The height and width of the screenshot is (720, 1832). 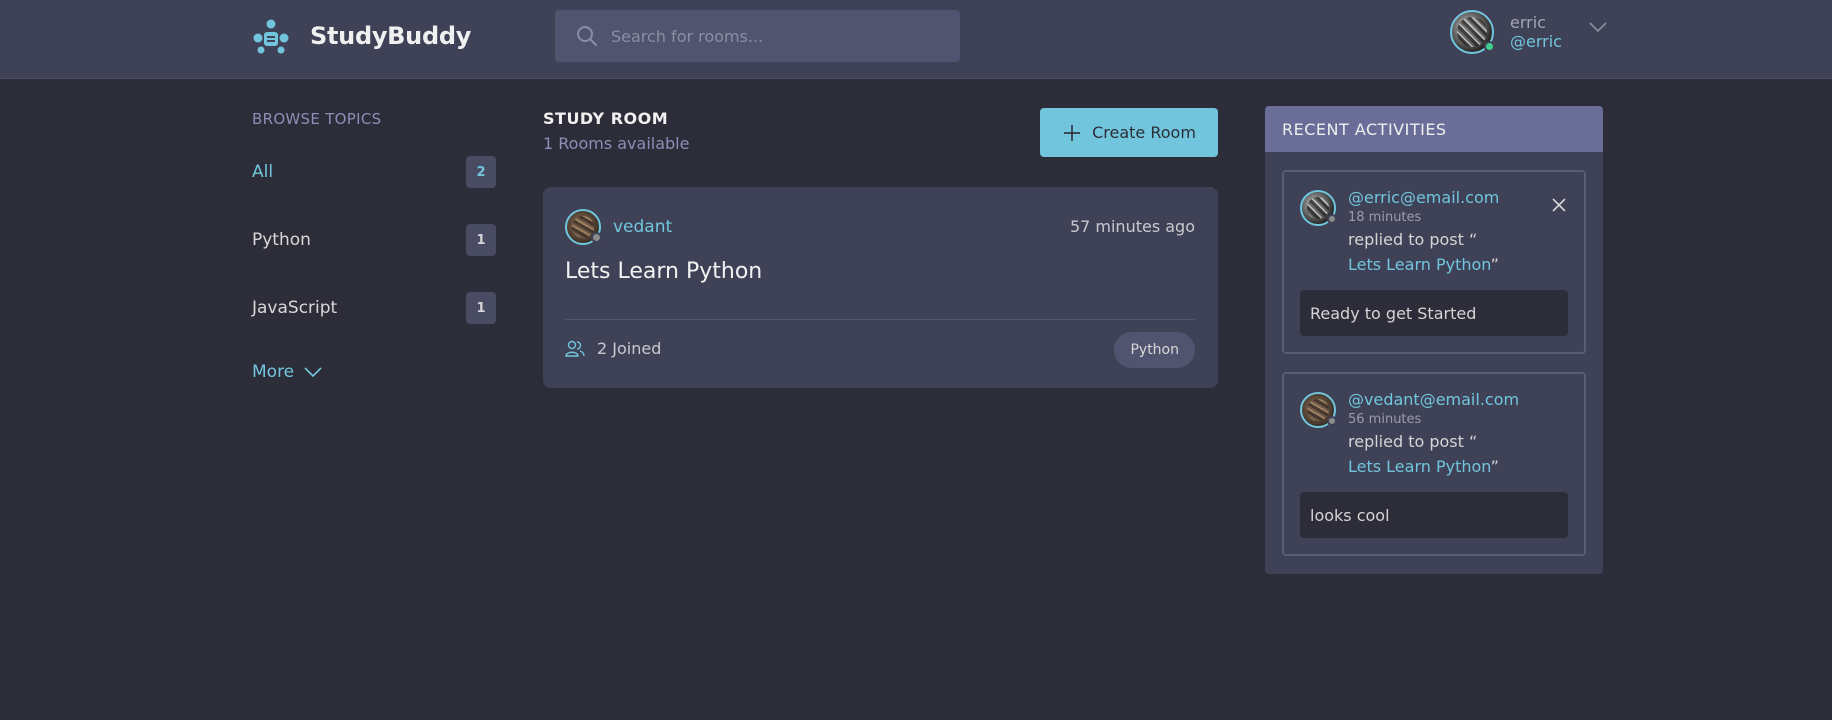 What do you see at coordinates (281, 240) in the screenshot?
I see `topic-label: Python` at bounding box center [281, 240].